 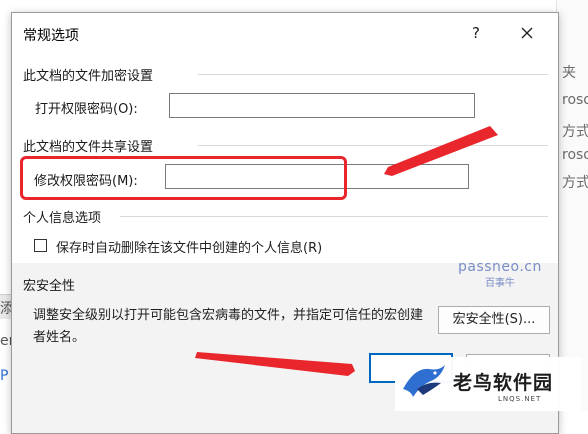 I want to click on macro-security-description: 调整安全级别以打开可能包含宏病毒的文件，并指定可信任的宏创建者姓名。, so click(x=228, y=326).